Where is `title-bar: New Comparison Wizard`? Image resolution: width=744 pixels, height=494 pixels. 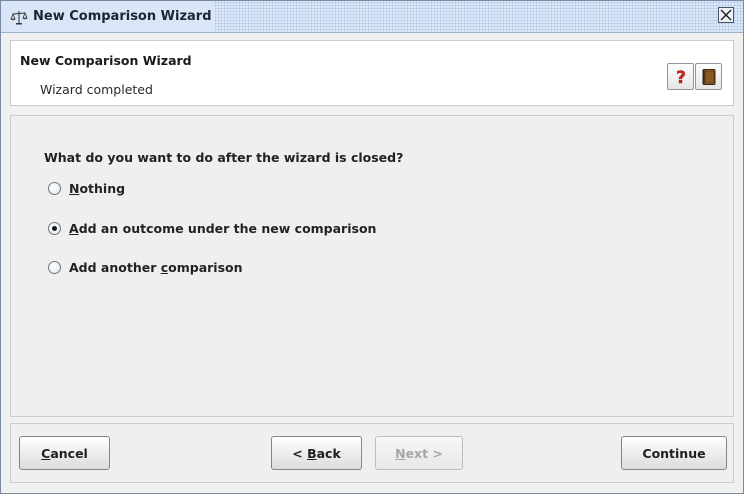 title-bar: New Comparison Wizard is located at coordinates (372, 17).